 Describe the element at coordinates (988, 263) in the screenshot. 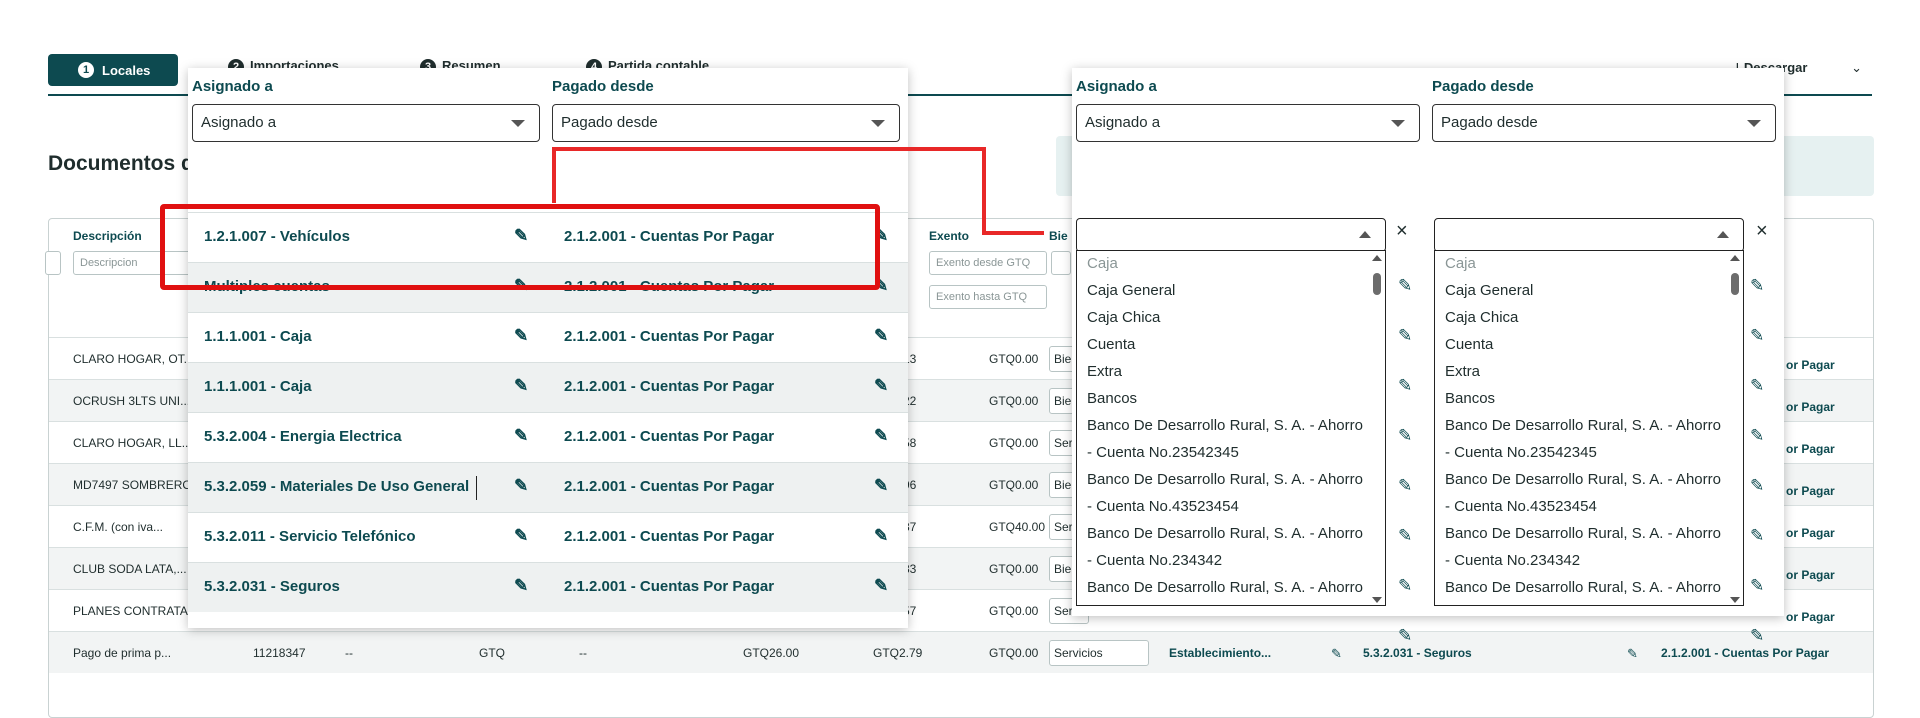

I see `exento-desde-input: Exento desde GTQ` at that location.